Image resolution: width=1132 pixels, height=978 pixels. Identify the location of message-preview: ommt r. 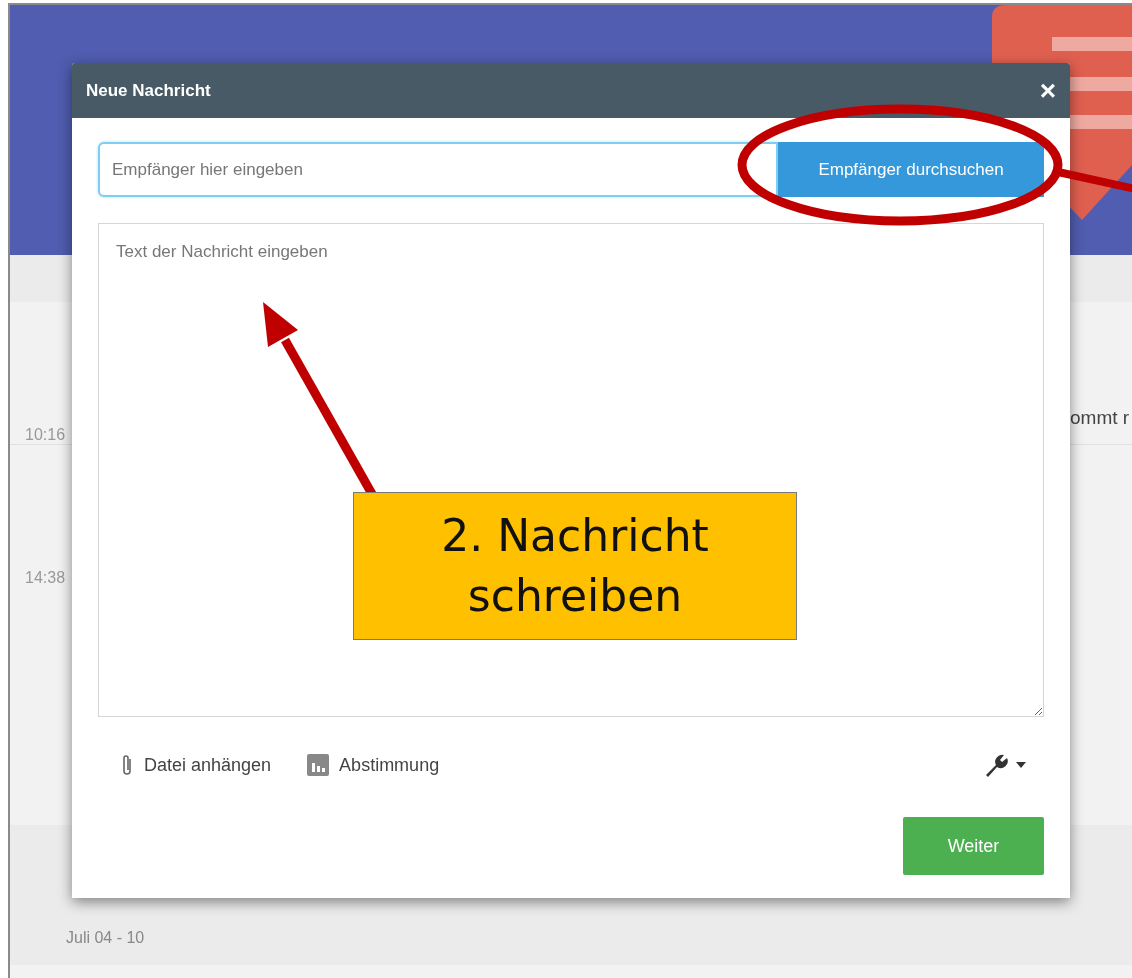
(1100, 418).